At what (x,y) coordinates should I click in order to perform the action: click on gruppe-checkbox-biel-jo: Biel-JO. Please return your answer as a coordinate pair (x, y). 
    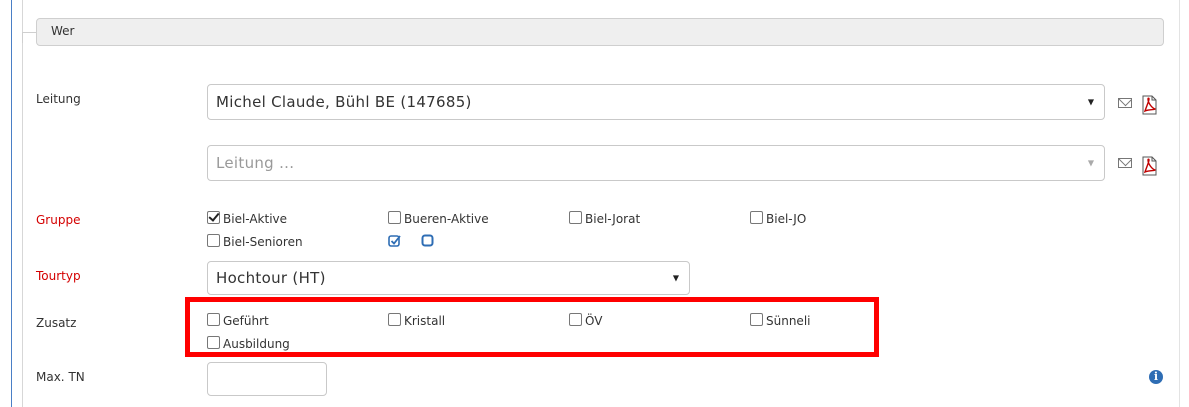
    Looking at the image, I should click on (778, 218).